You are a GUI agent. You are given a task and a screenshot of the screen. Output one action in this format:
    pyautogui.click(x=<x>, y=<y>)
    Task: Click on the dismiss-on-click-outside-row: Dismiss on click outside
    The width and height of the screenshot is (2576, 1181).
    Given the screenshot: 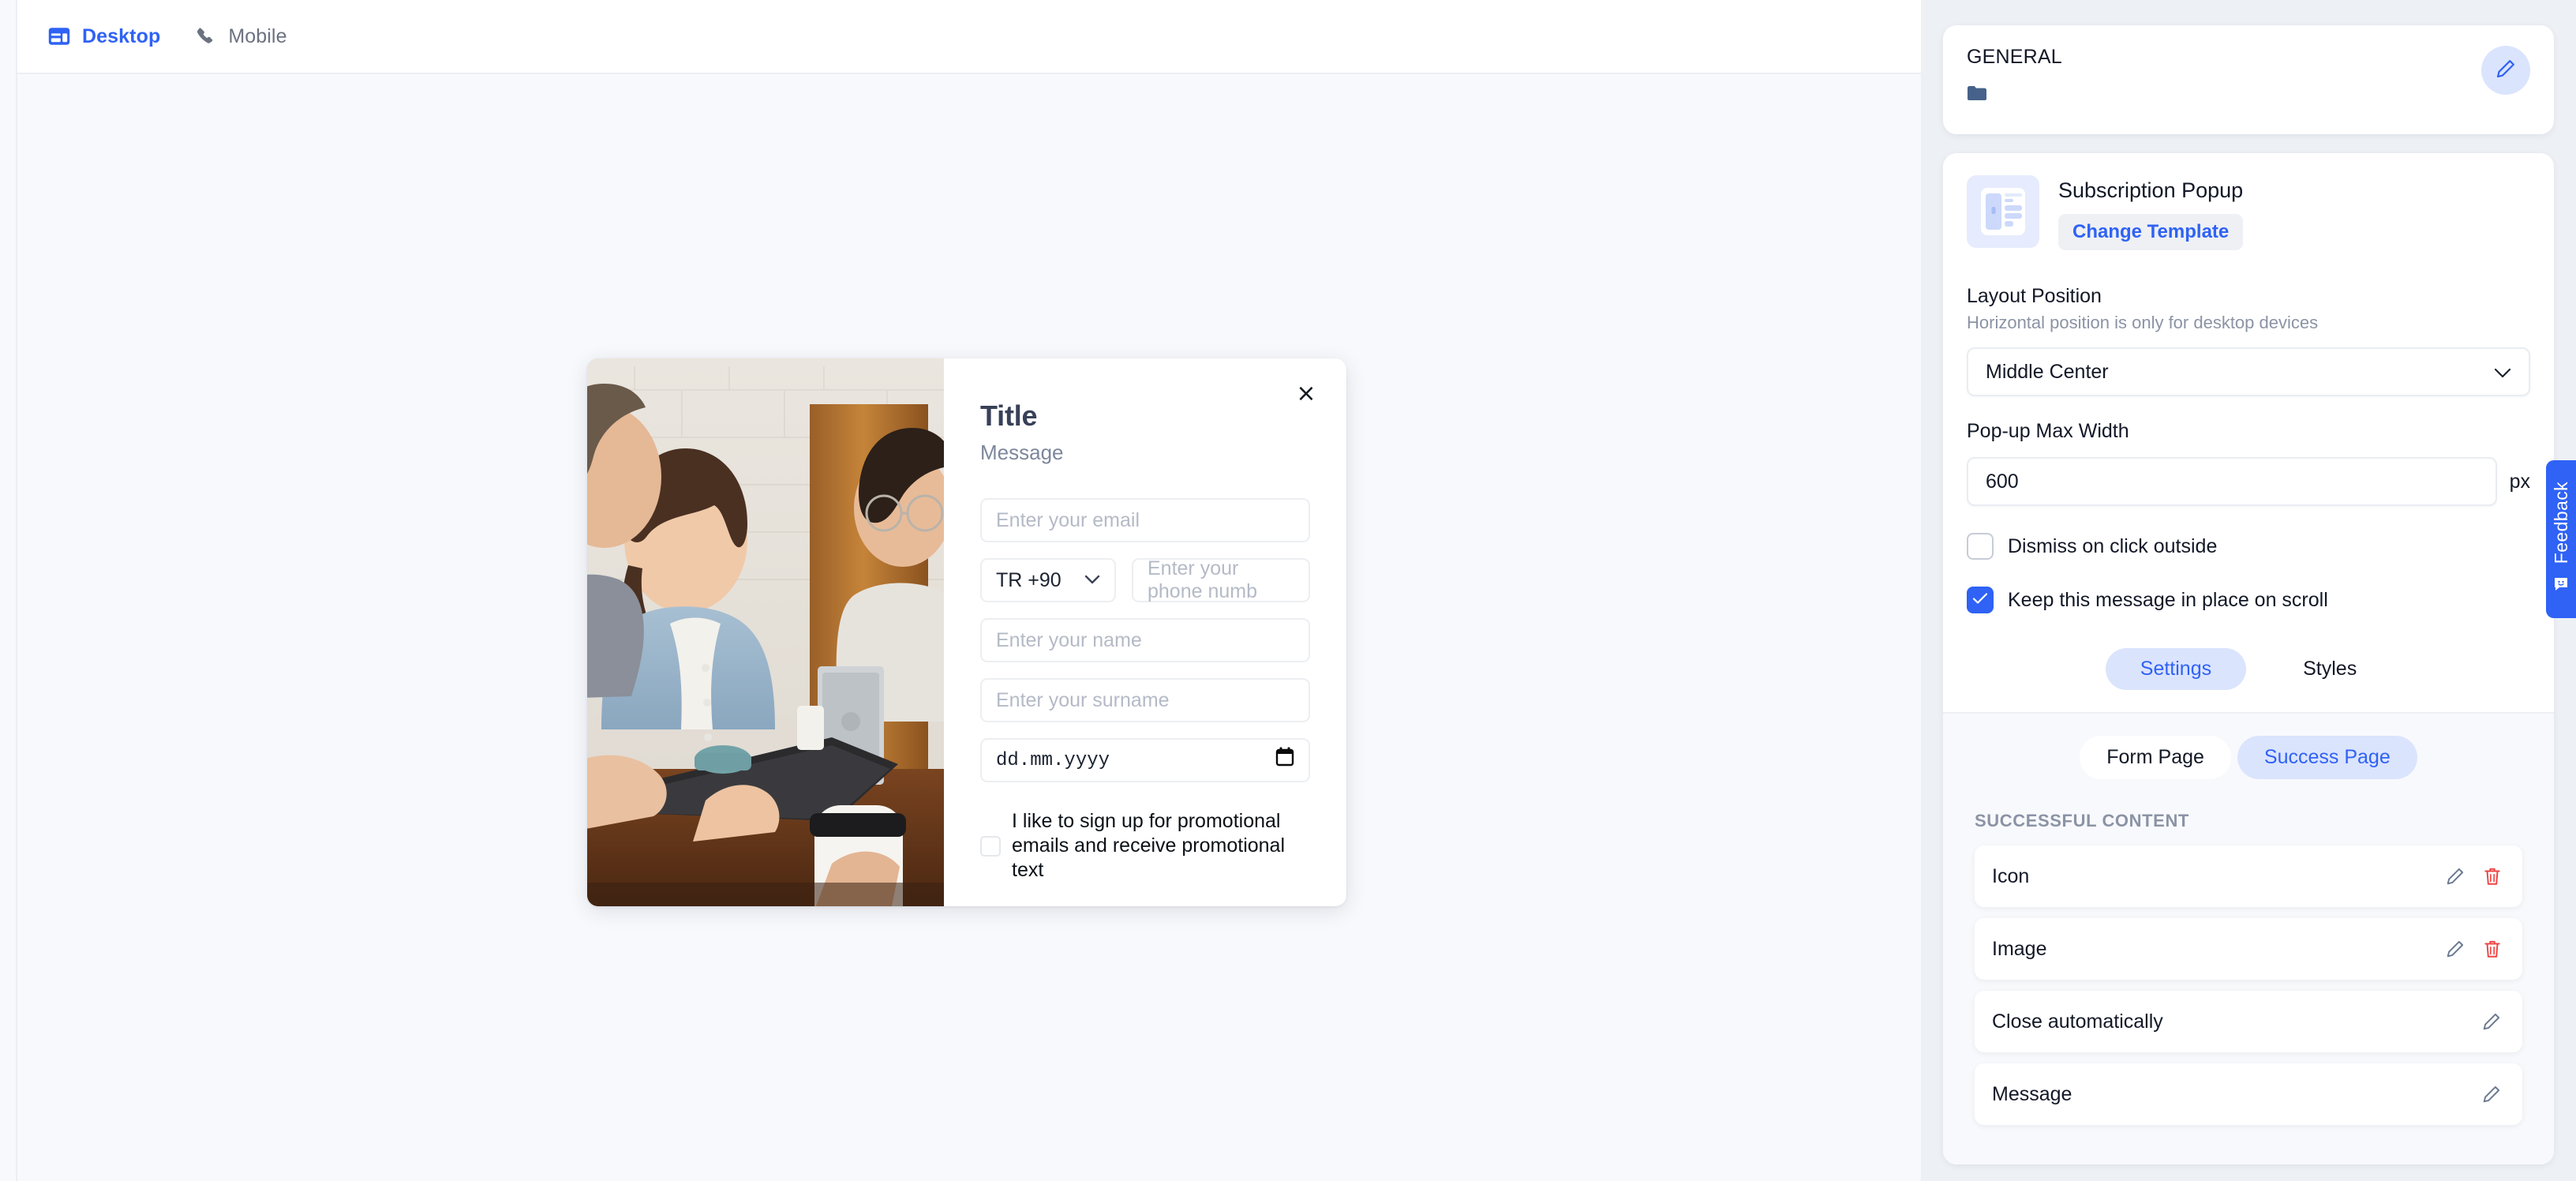 What is the action you would take?
    pyautogui.click(x=2248, y=546)
    